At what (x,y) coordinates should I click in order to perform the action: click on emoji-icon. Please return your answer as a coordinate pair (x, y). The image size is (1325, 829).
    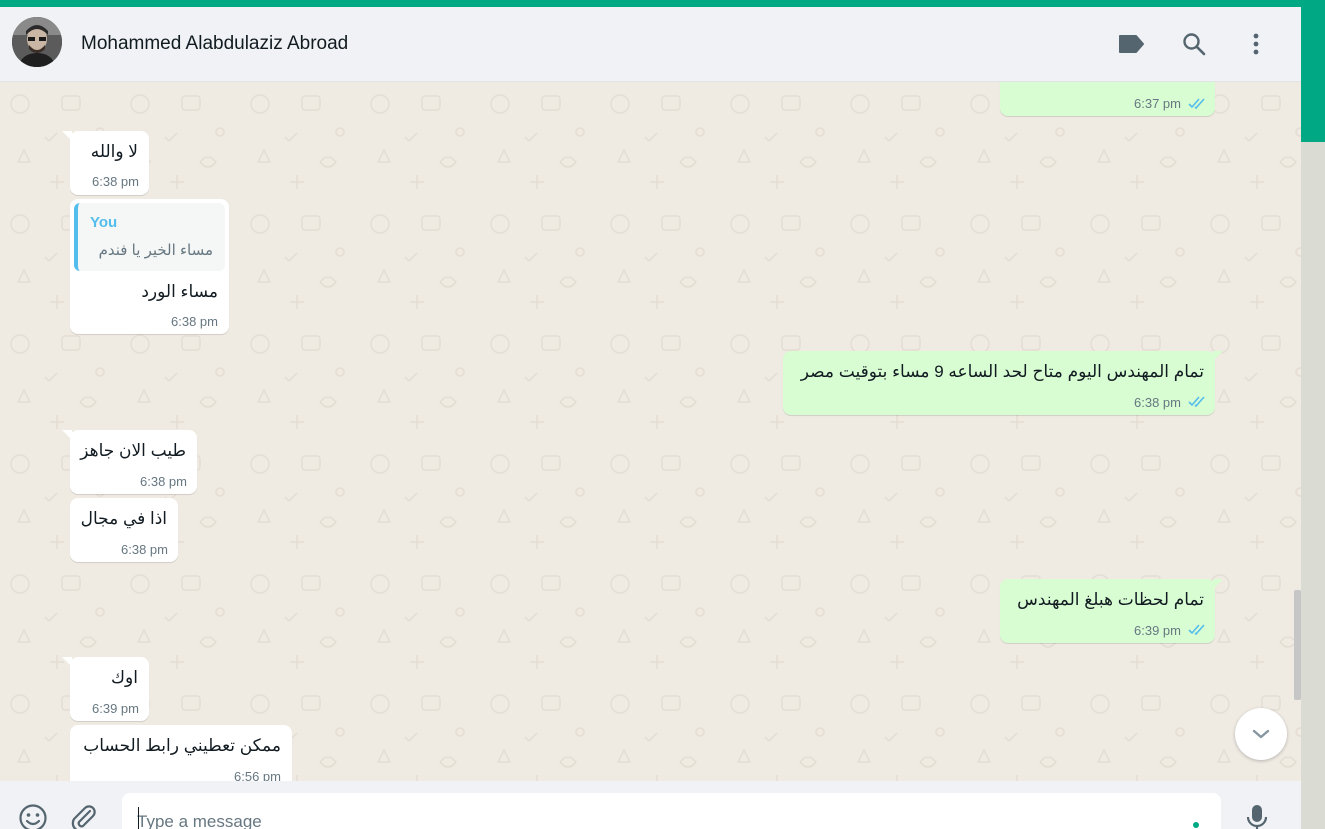
    Looking at the image, I should click on (33, 816).